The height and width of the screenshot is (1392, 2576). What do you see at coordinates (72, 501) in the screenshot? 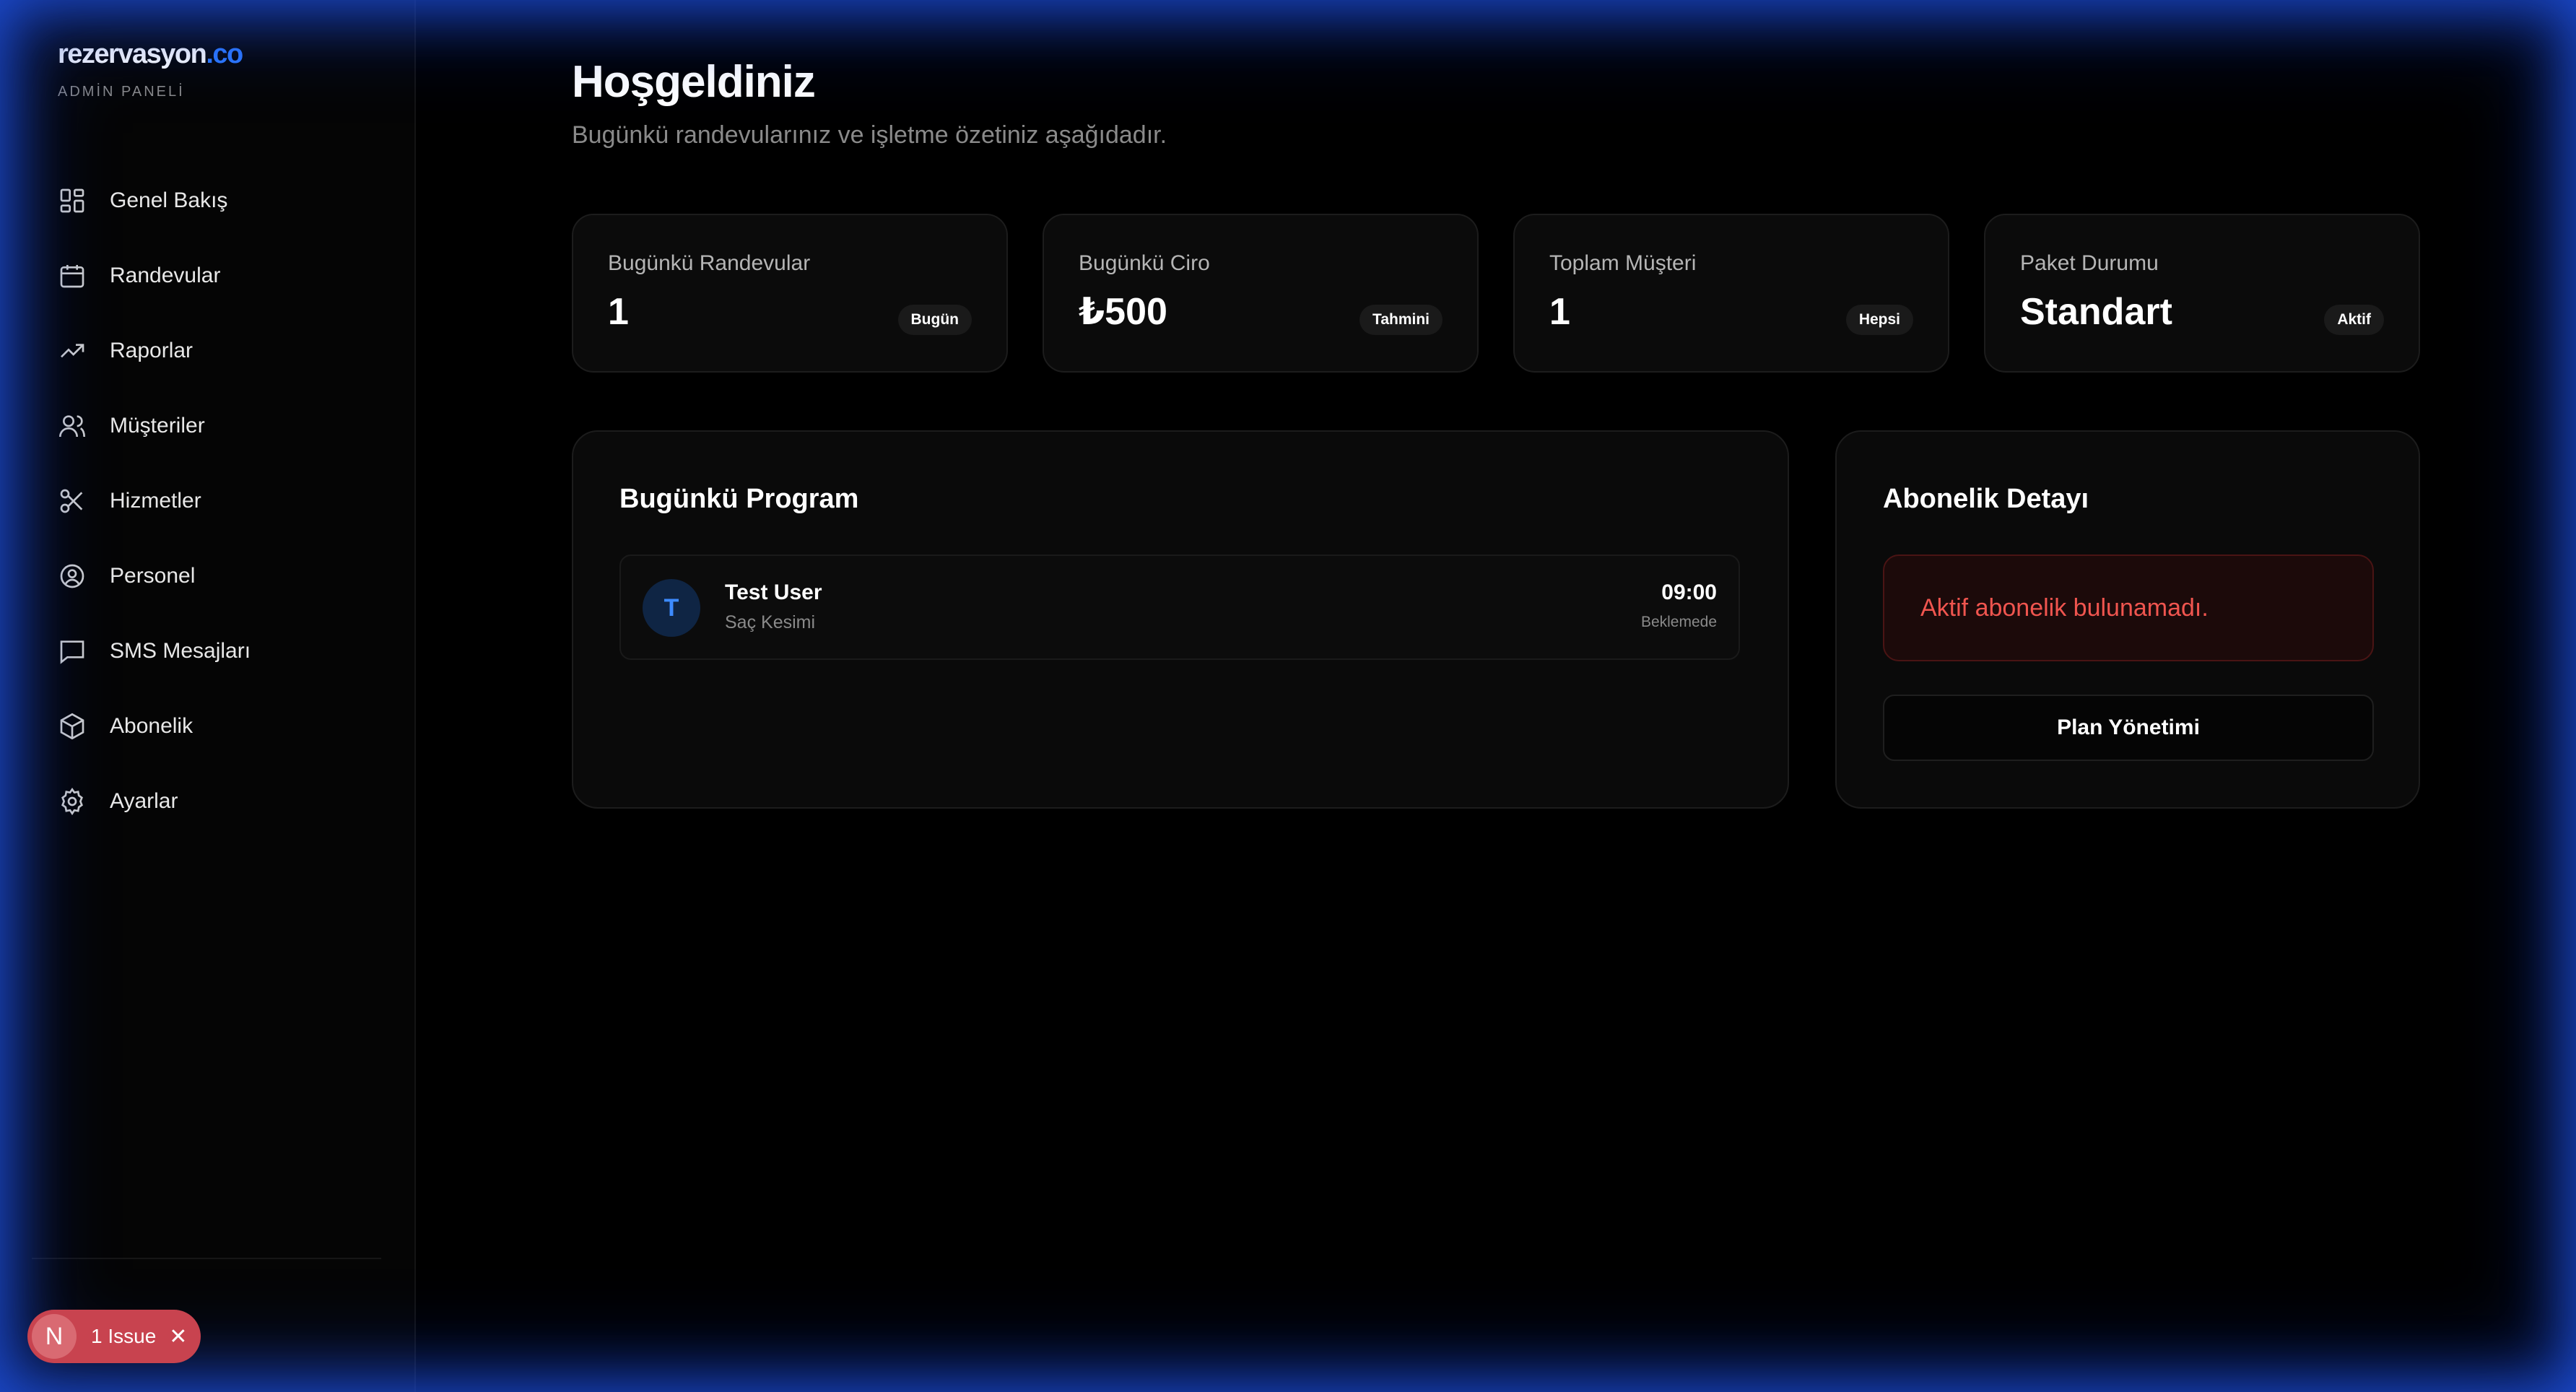
I see `scissors-icon` at bounding box center [72, 501].